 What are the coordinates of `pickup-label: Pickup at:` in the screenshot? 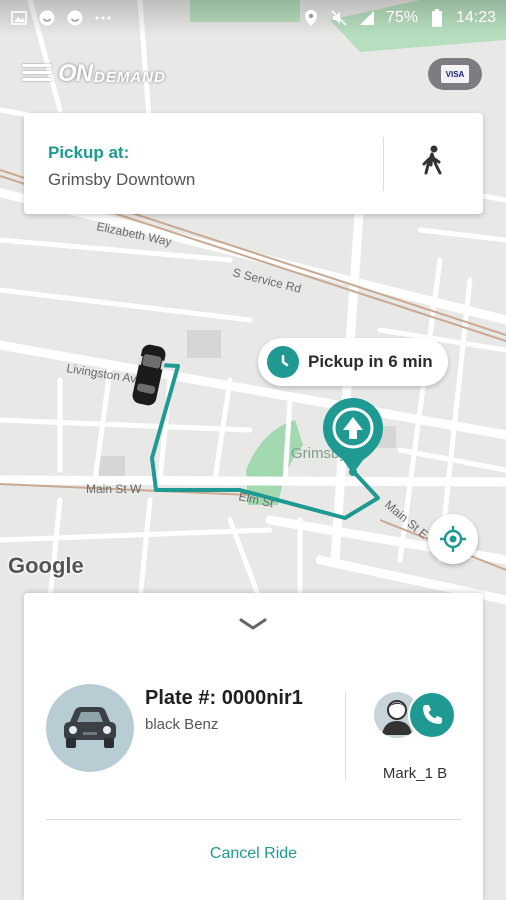 It's located at (89, 152).